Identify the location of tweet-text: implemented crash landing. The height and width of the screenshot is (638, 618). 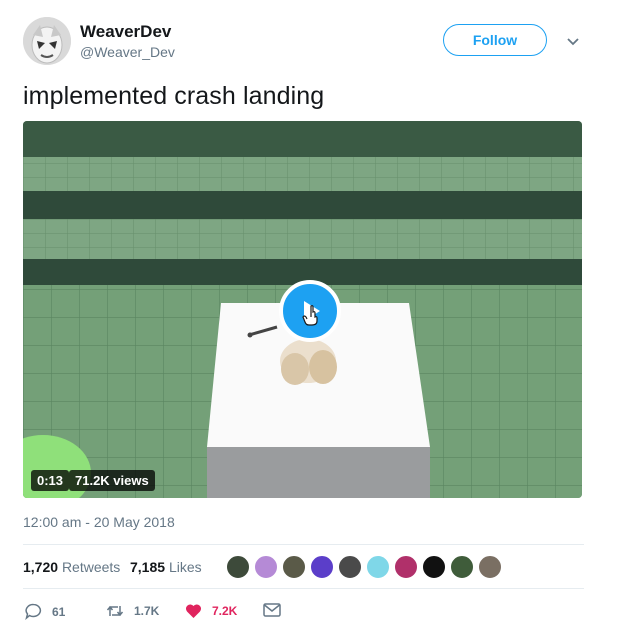
(174, 96).